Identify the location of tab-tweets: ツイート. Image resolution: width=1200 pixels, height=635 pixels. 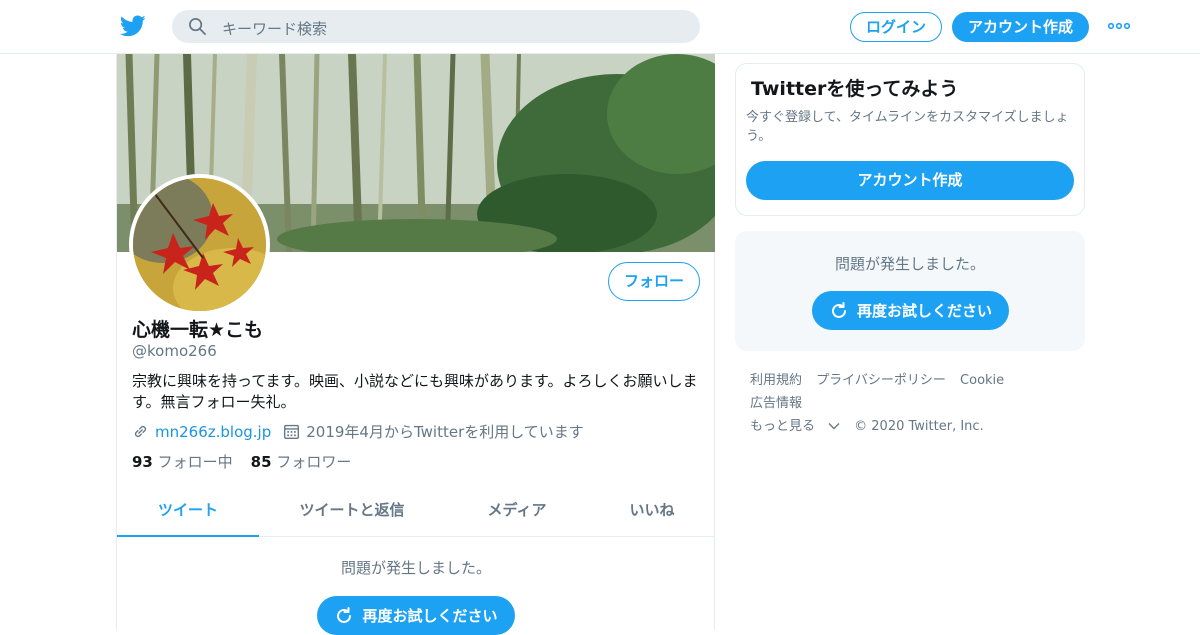
(188, 512).